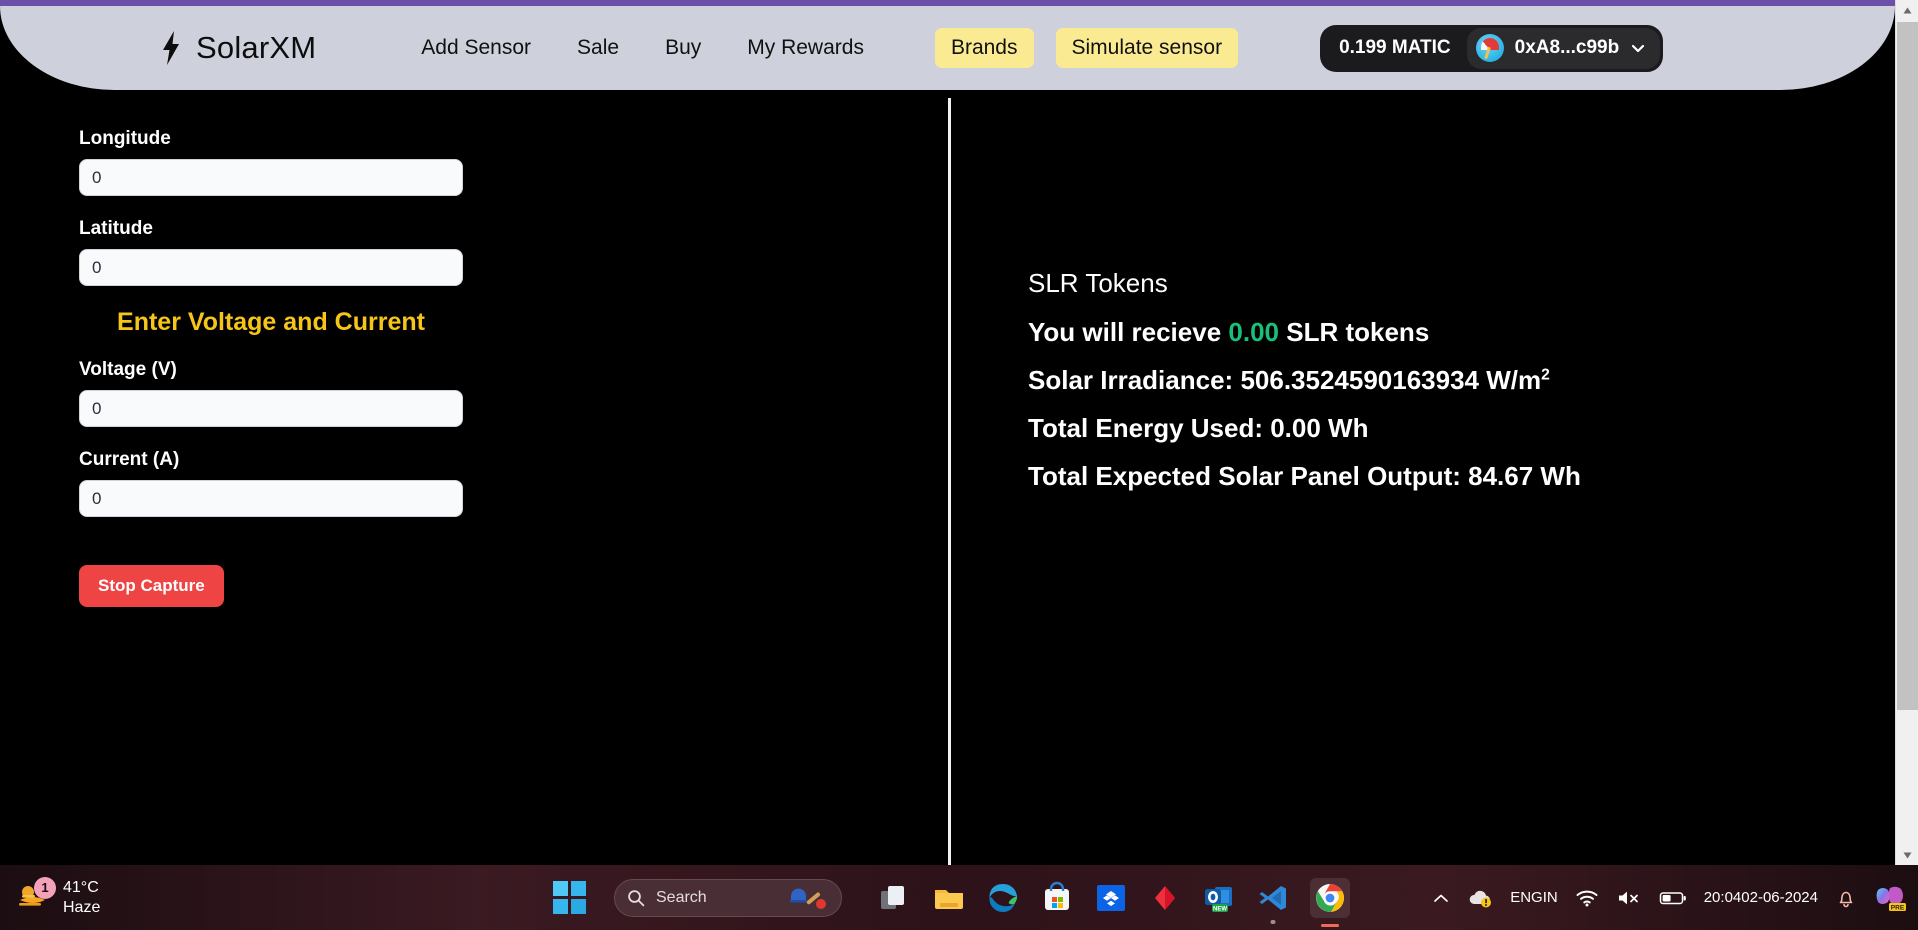 This screenshot has height=930, width=1918. What do you see at coordinates (728, 897) in the screenshot?
I see `taskbar-search-box: Search` at bounding box center [728, 897].